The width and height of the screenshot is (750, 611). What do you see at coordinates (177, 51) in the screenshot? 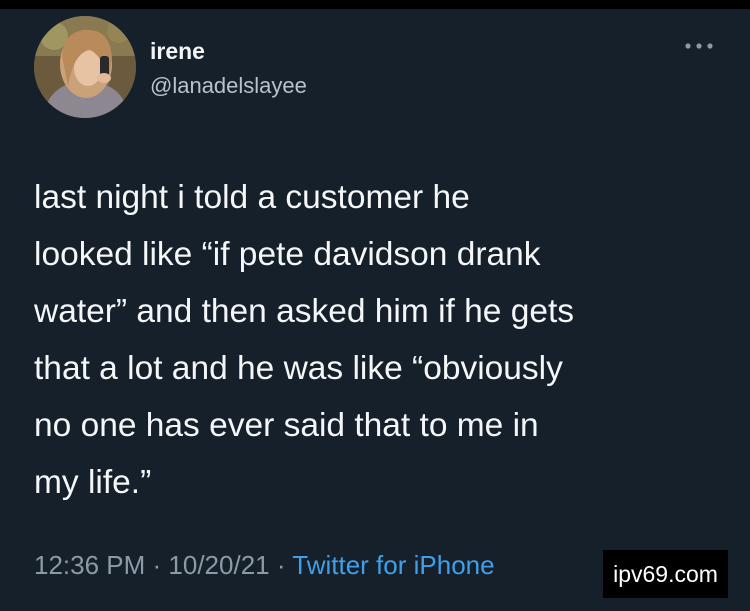
I see `display-name: irene` at bounding box center [177, 51].